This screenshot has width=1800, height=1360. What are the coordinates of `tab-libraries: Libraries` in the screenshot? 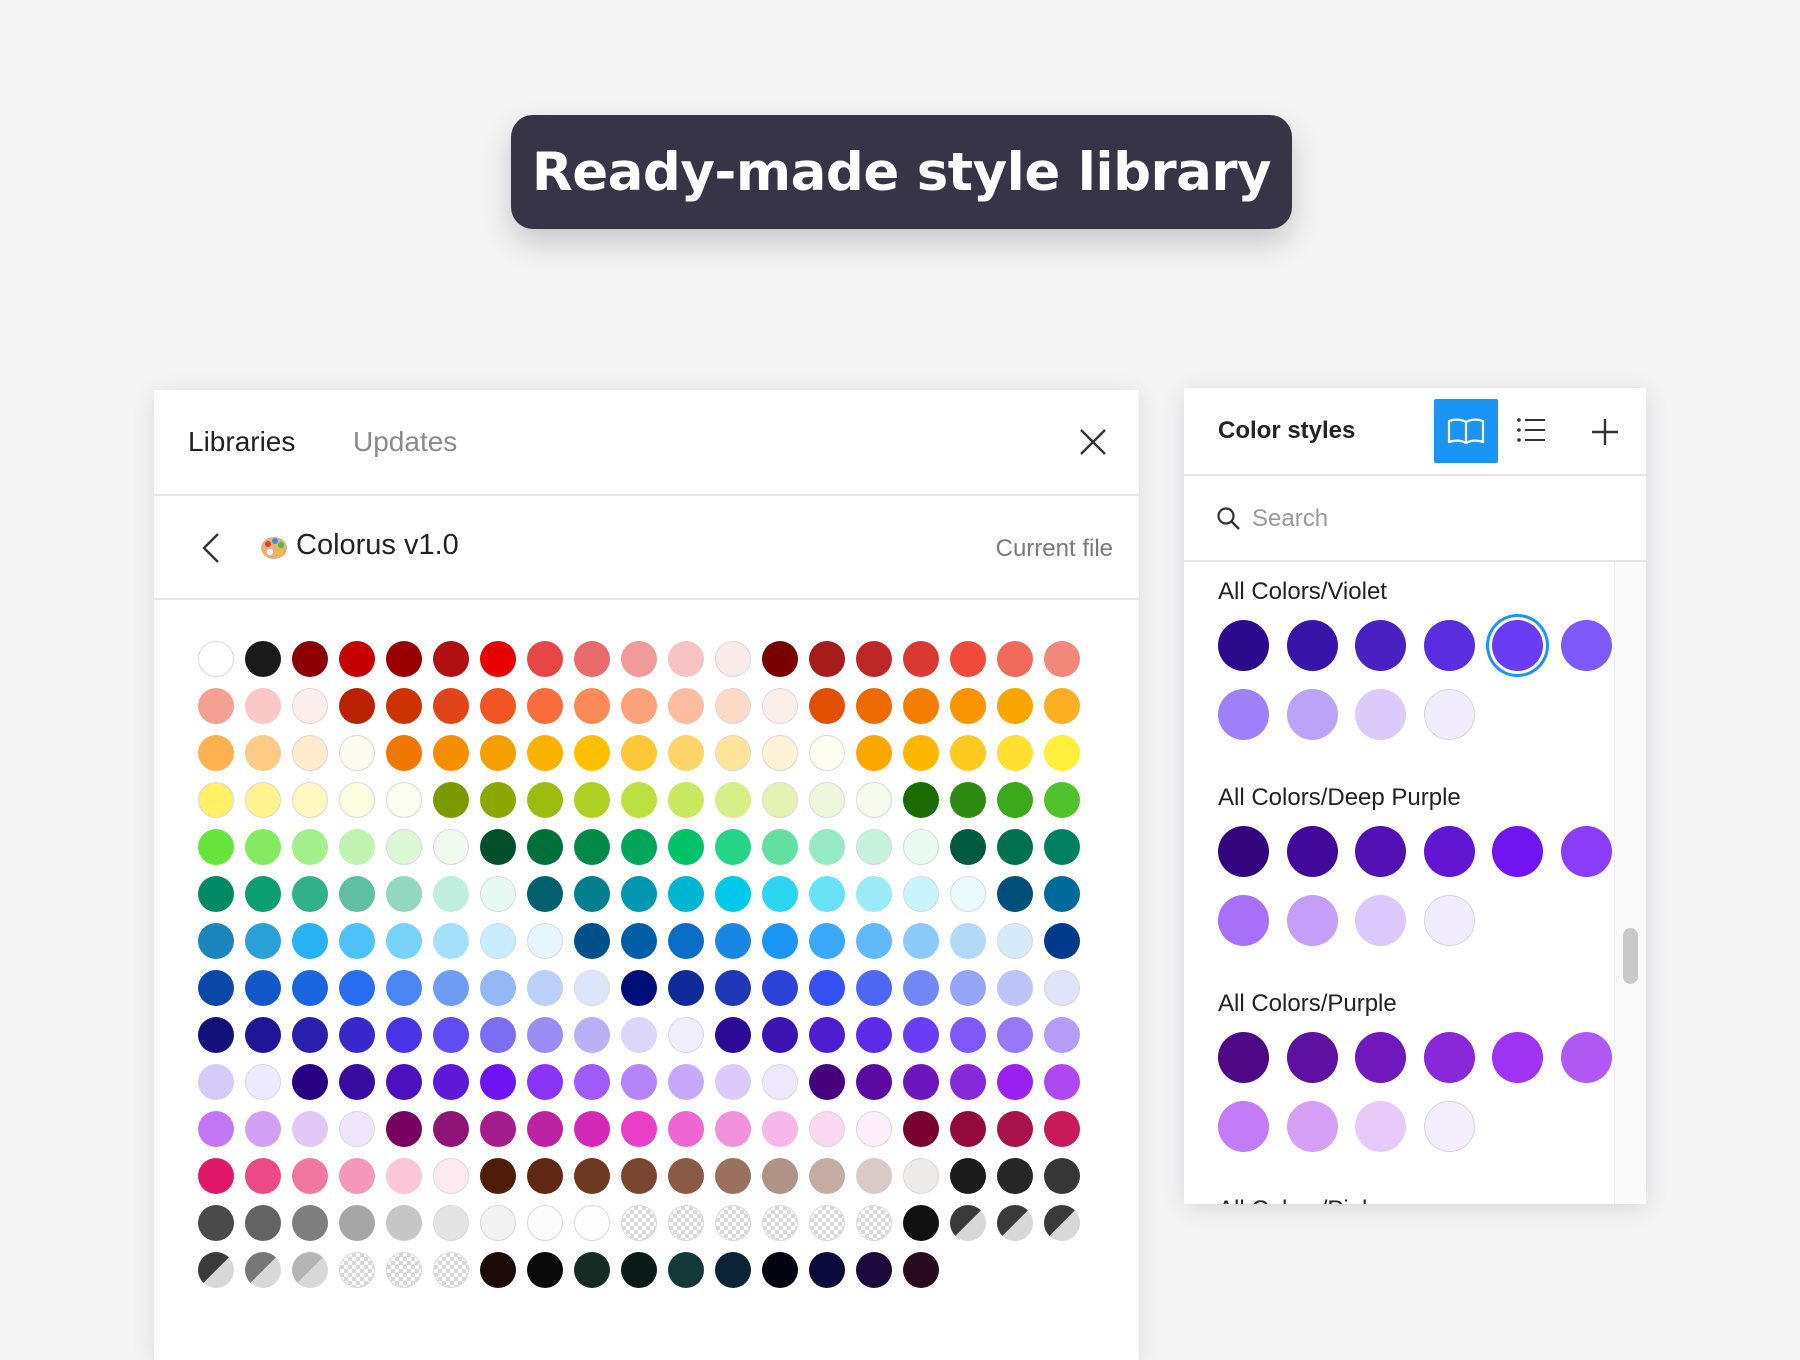 It's located at (241, 442).